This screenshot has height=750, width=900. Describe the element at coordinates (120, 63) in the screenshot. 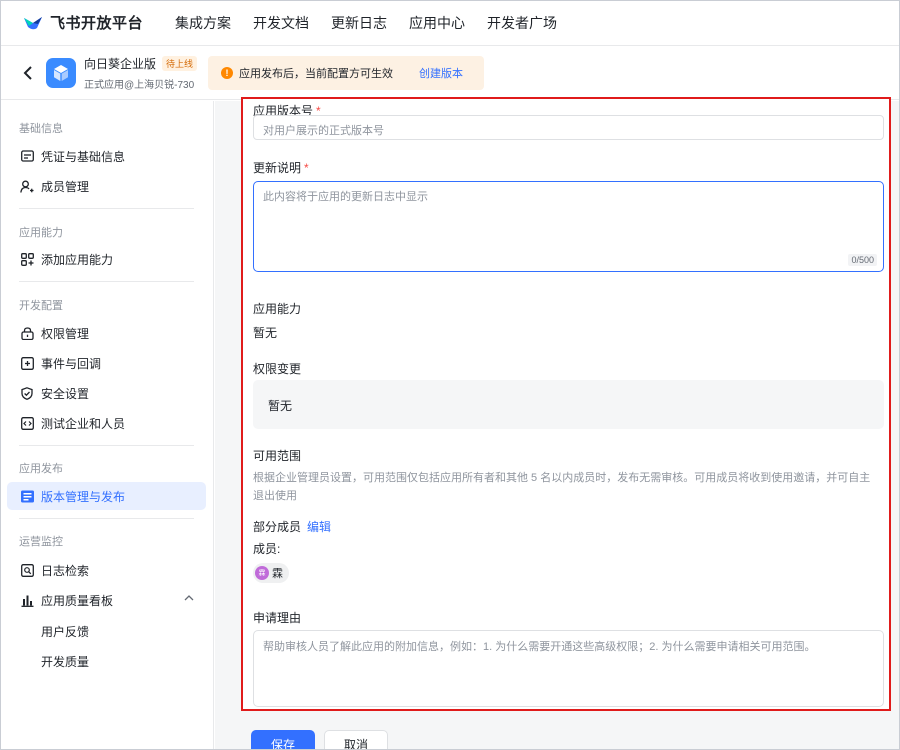

I see `app-name: 向日葵企业版` at that location.